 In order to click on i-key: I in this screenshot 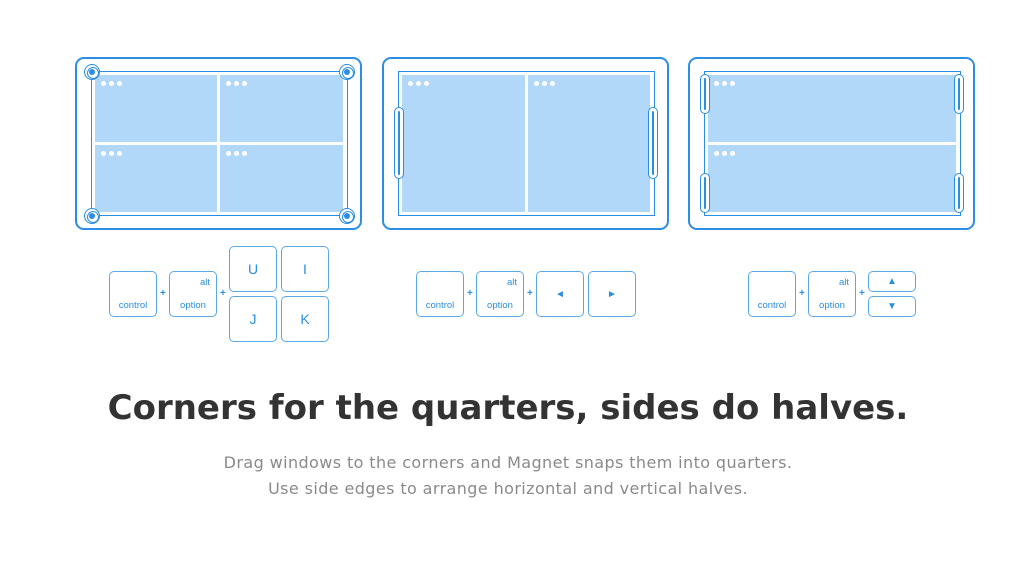, I will do `click(305, 269)`.